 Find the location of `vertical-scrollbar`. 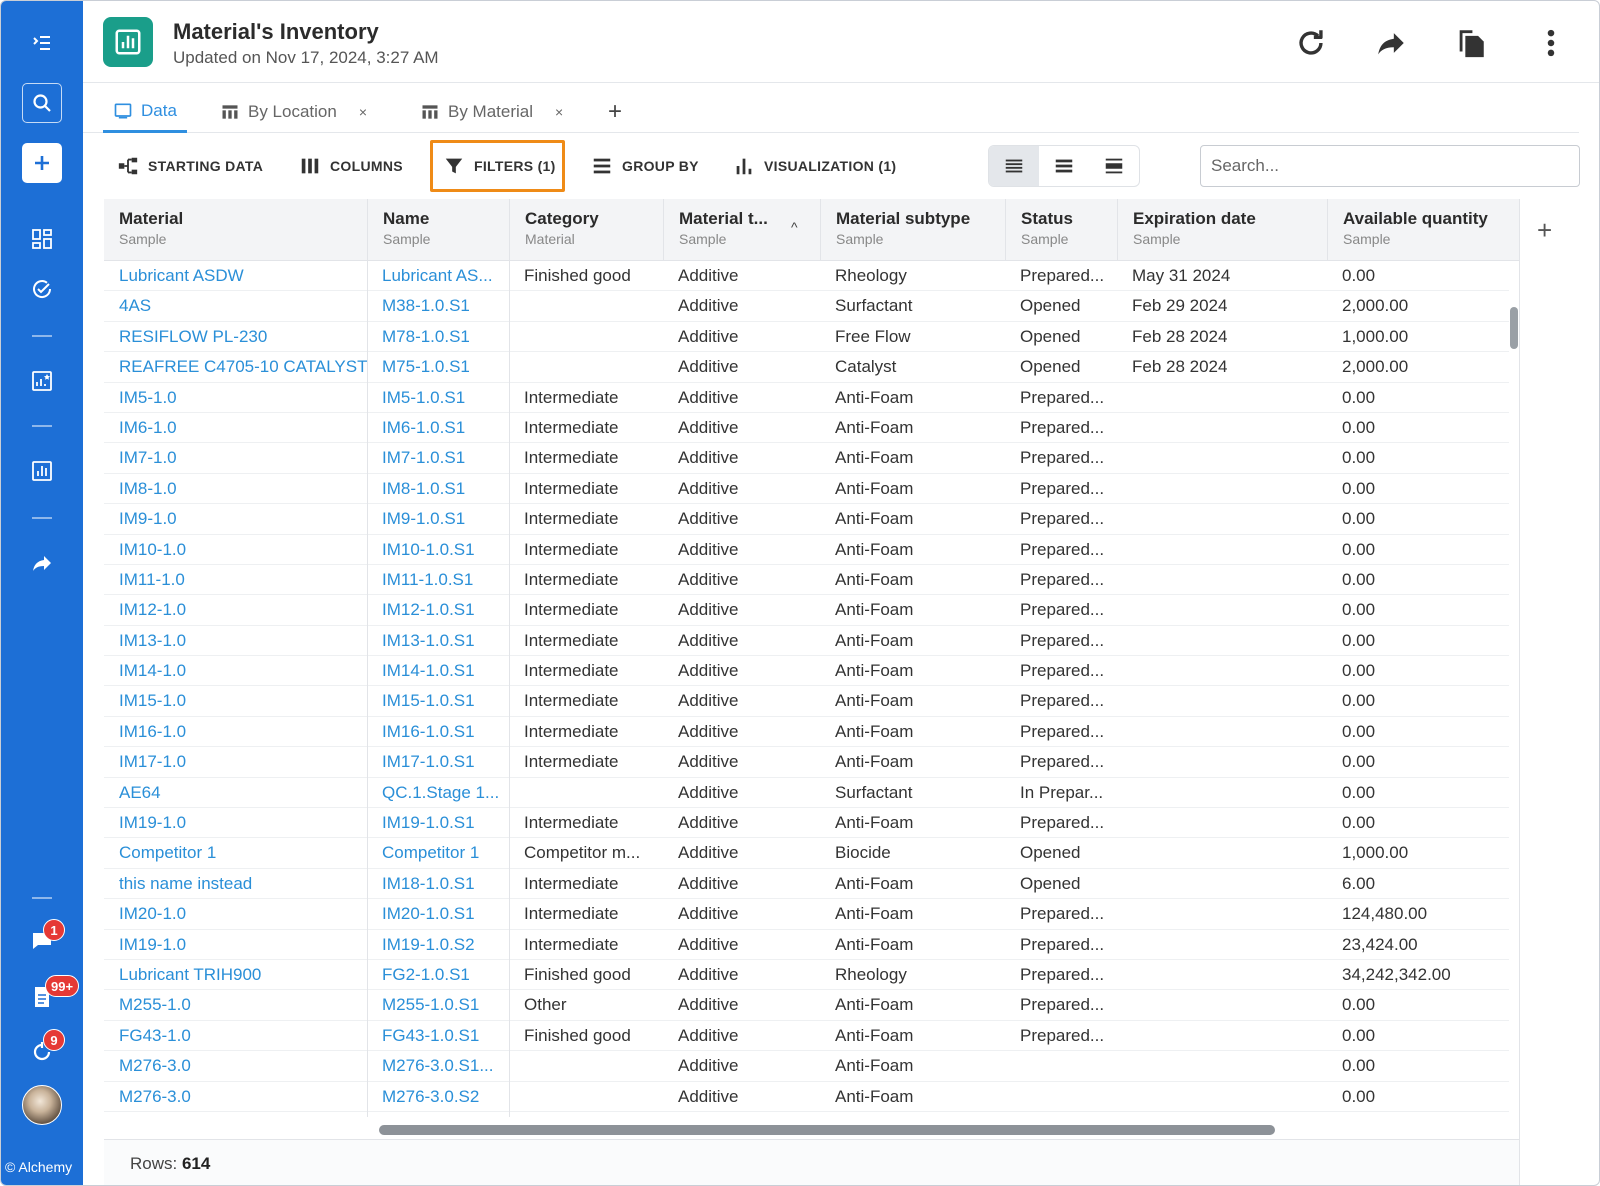

vertical-scrollbar is located at coordinates (1514, 328).